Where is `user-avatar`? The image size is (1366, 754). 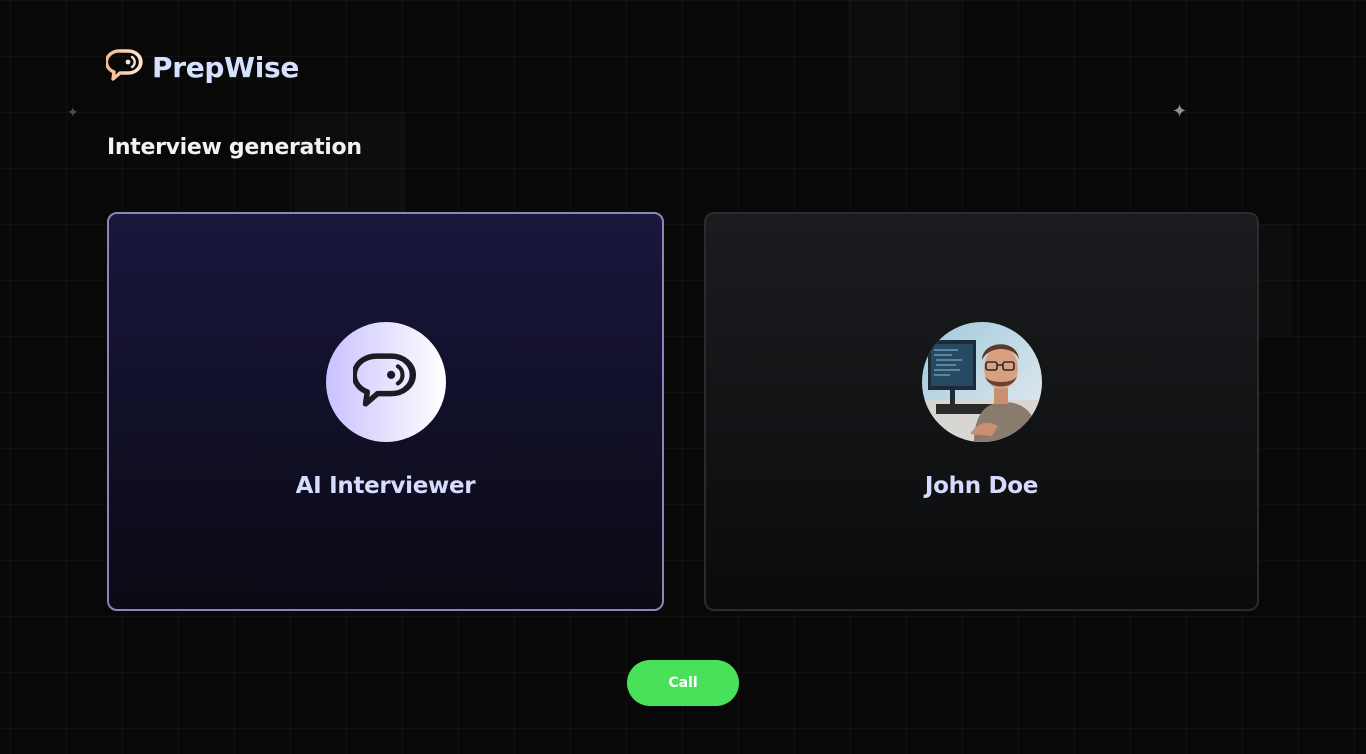
user-avatar is located at coordinates (981, 382).